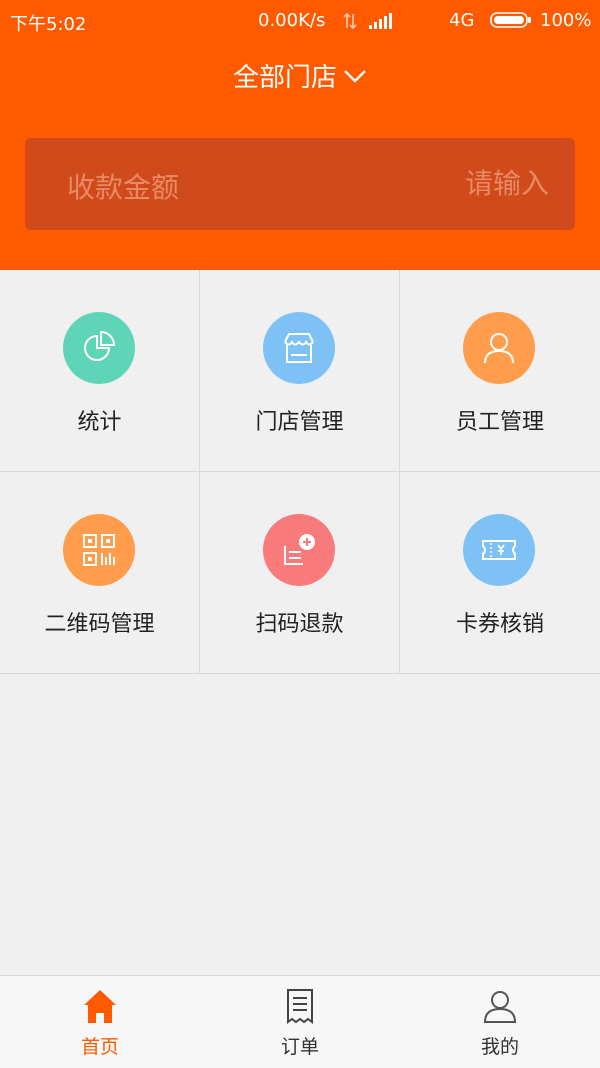 The height and width of the screenshot is (1068, 600). What do you see at coordinates (500, 1007) in the screenshot?
I see `profile-icon` at bounding box center [500, 1007].